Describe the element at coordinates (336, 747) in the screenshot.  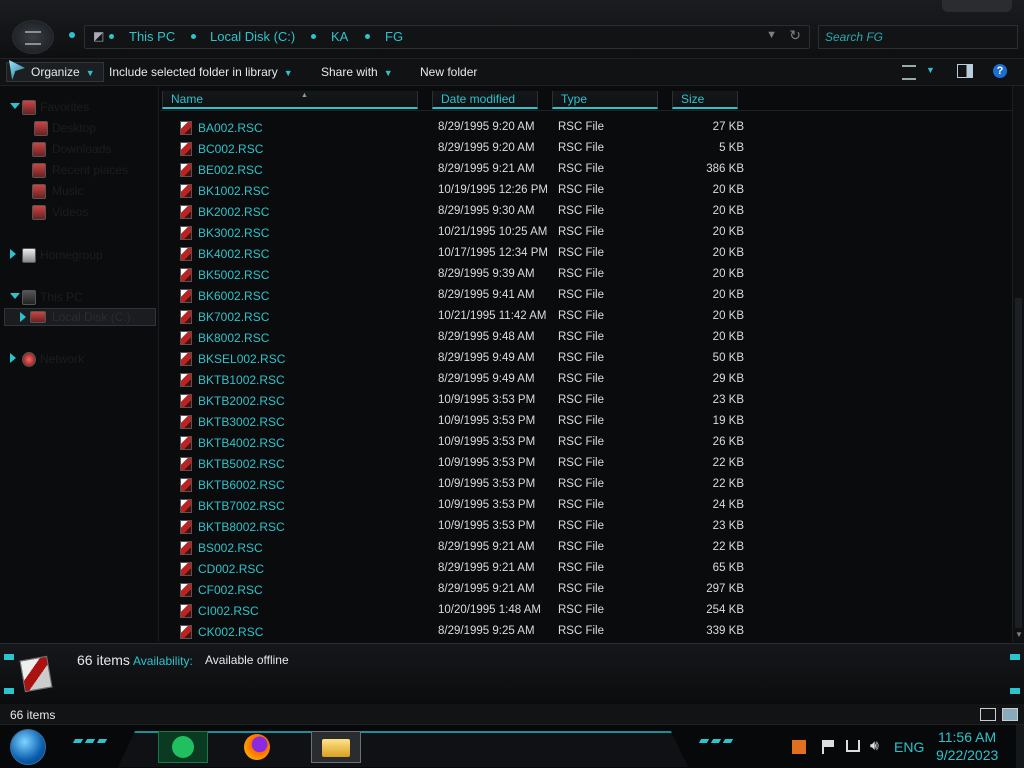
I see `file-explorer-icon` at that location.